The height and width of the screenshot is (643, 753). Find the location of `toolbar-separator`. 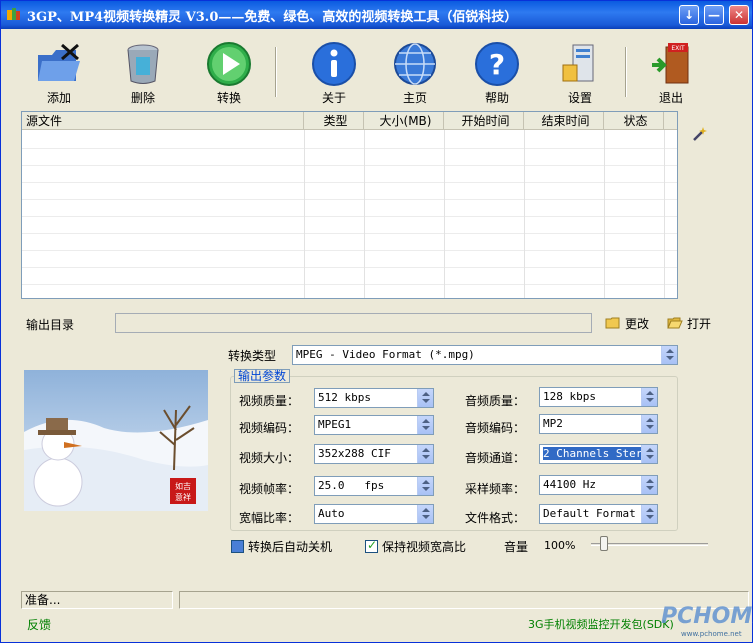

toolbar-separator is located at coordinates (626, 72).